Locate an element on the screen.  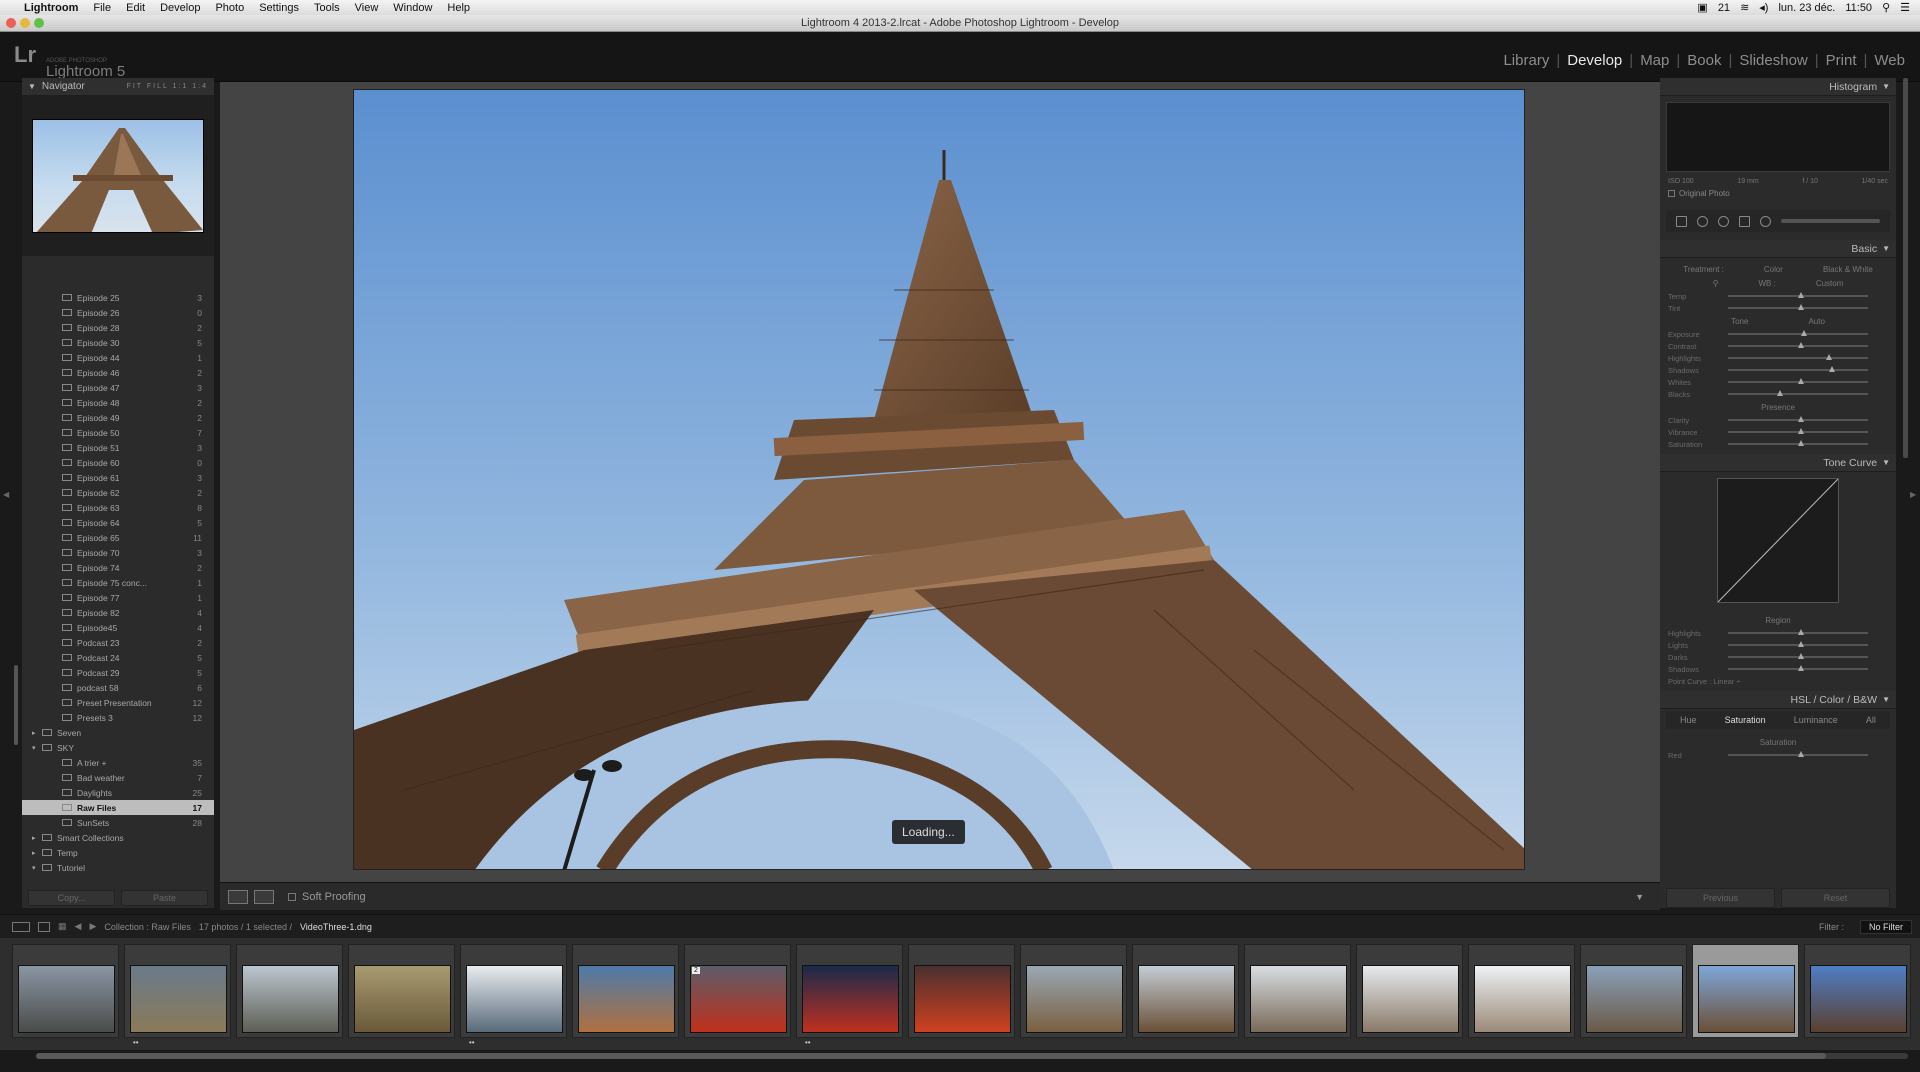
wb-preset: Custom is located at coordinates (1830, 283).